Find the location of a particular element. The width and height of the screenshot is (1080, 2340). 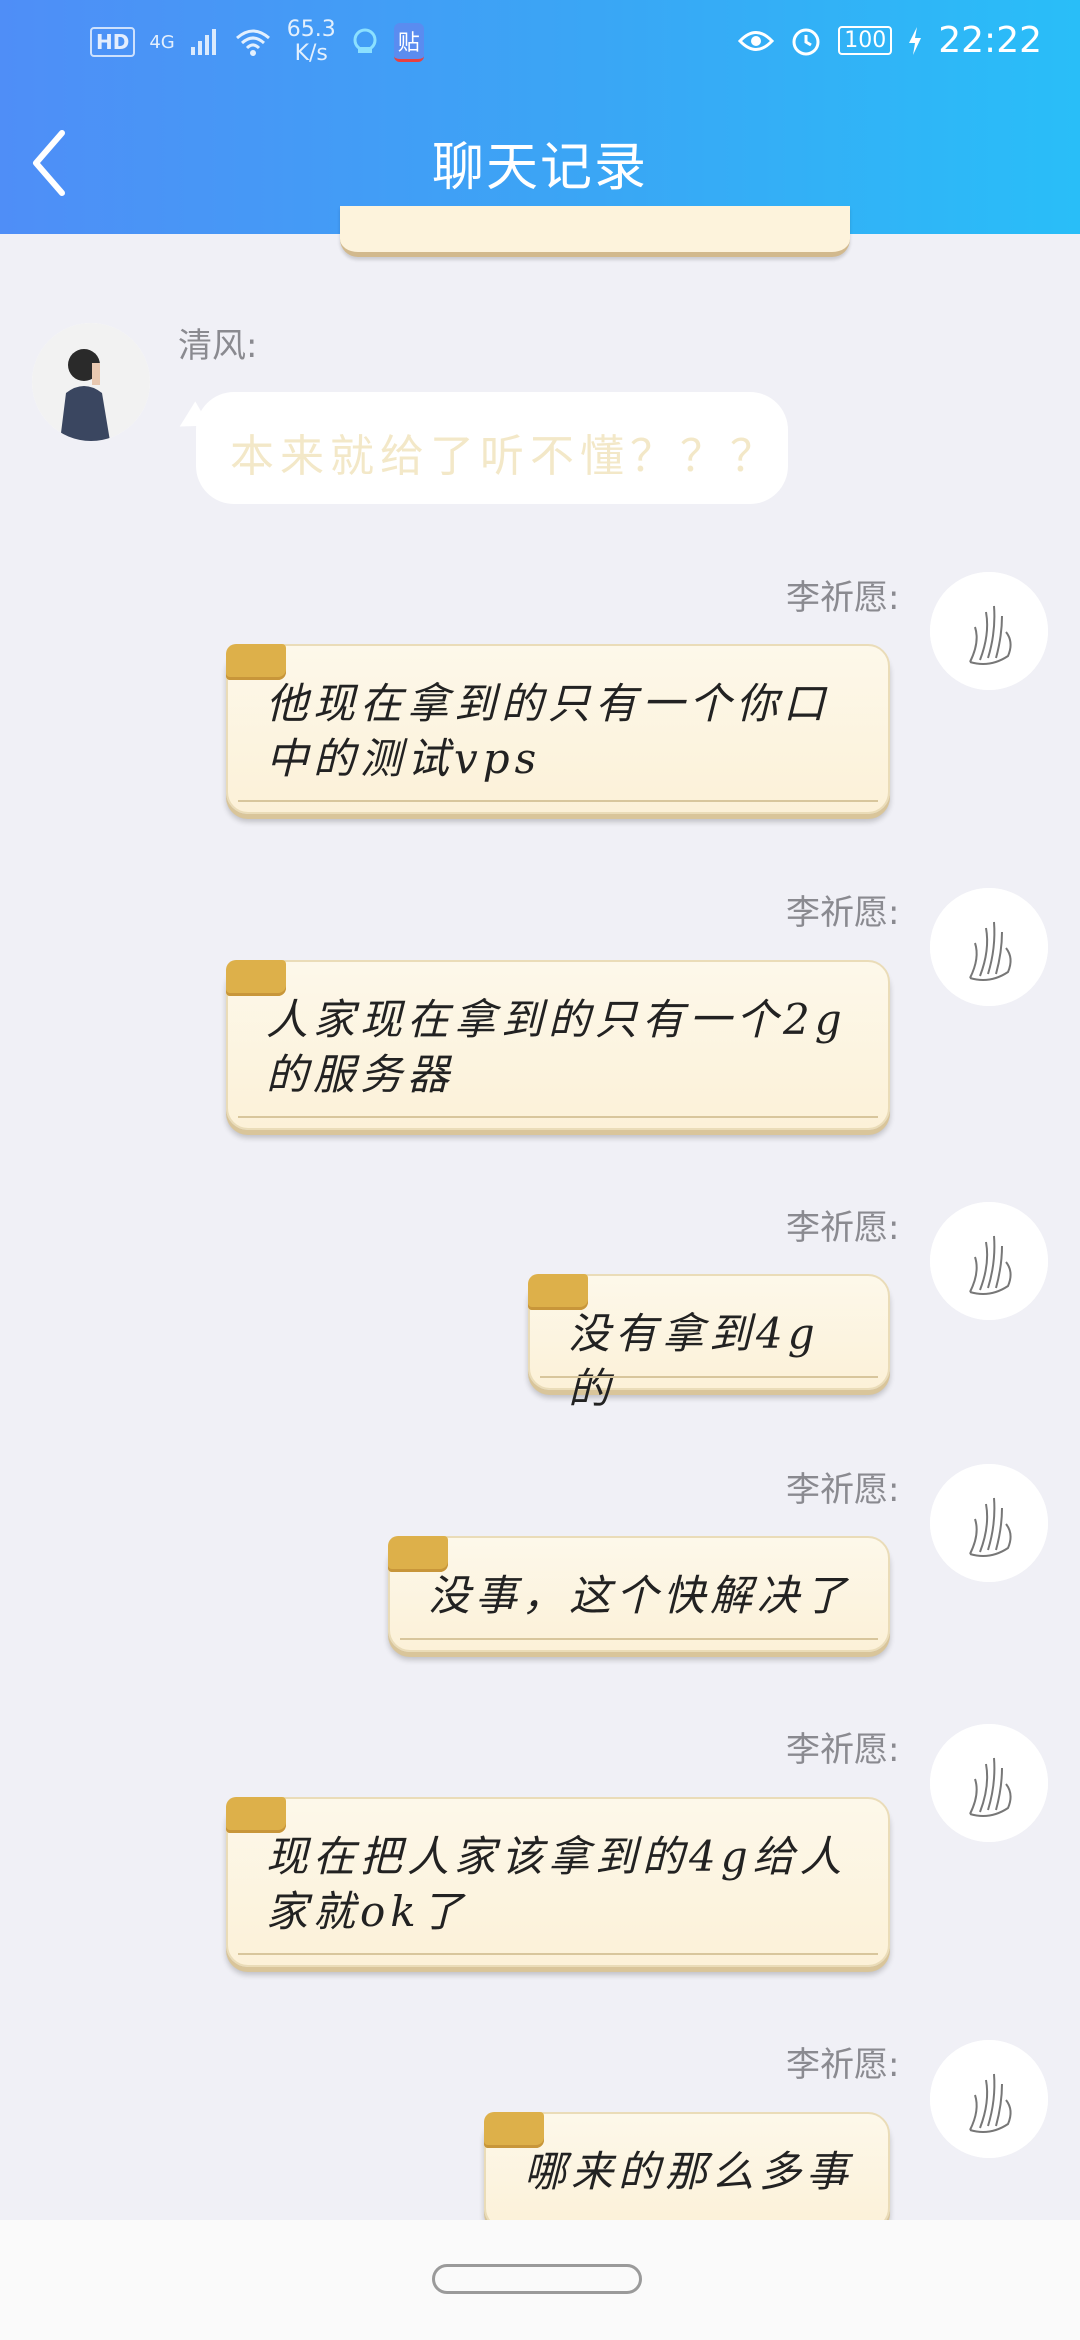

message-bubble: 没事，这个快解决了 is located at coordinates (639, 1594).